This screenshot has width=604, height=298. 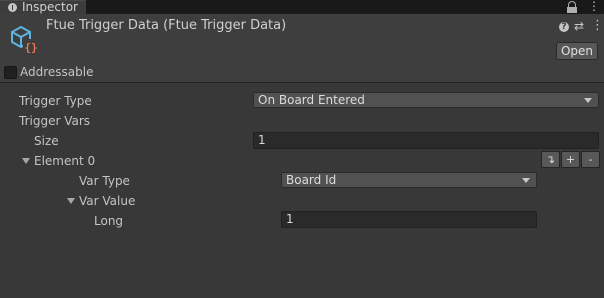 I want to click on addressable-label: Addressable, so click(x=57, y=72).